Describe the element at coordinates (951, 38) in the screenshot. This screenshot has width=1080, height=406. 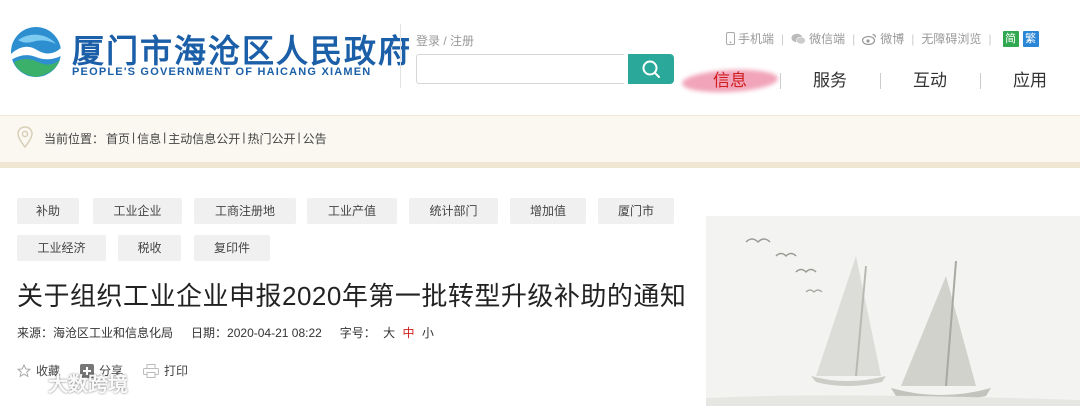
I see `accessibility-link: 无障碍浏览` at that location.